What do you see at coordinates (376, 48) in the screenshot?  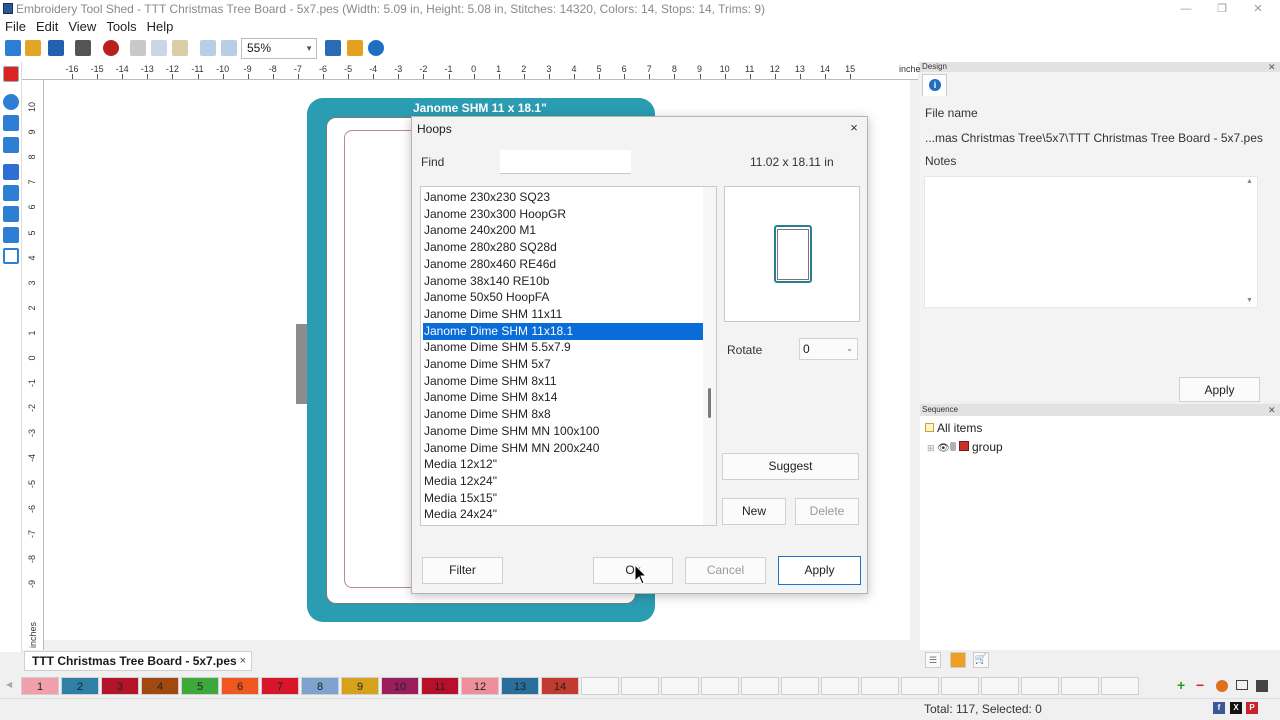 I see `info-icon` at bounding box center [376, 48].